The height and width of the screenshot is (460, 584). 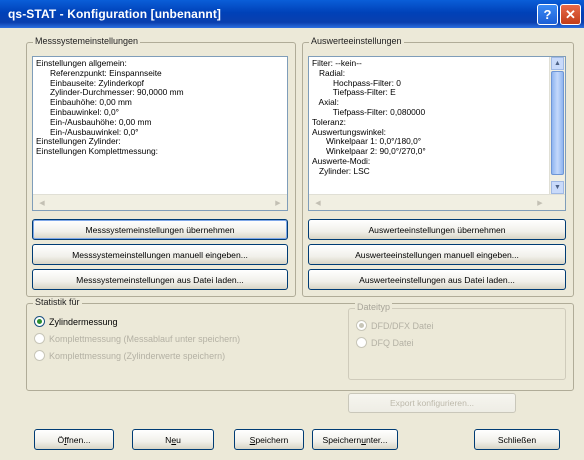 I want to click on messsystem-apply-button: Messsystemeinstellungen übernehmen, so click(x=160, y=229).